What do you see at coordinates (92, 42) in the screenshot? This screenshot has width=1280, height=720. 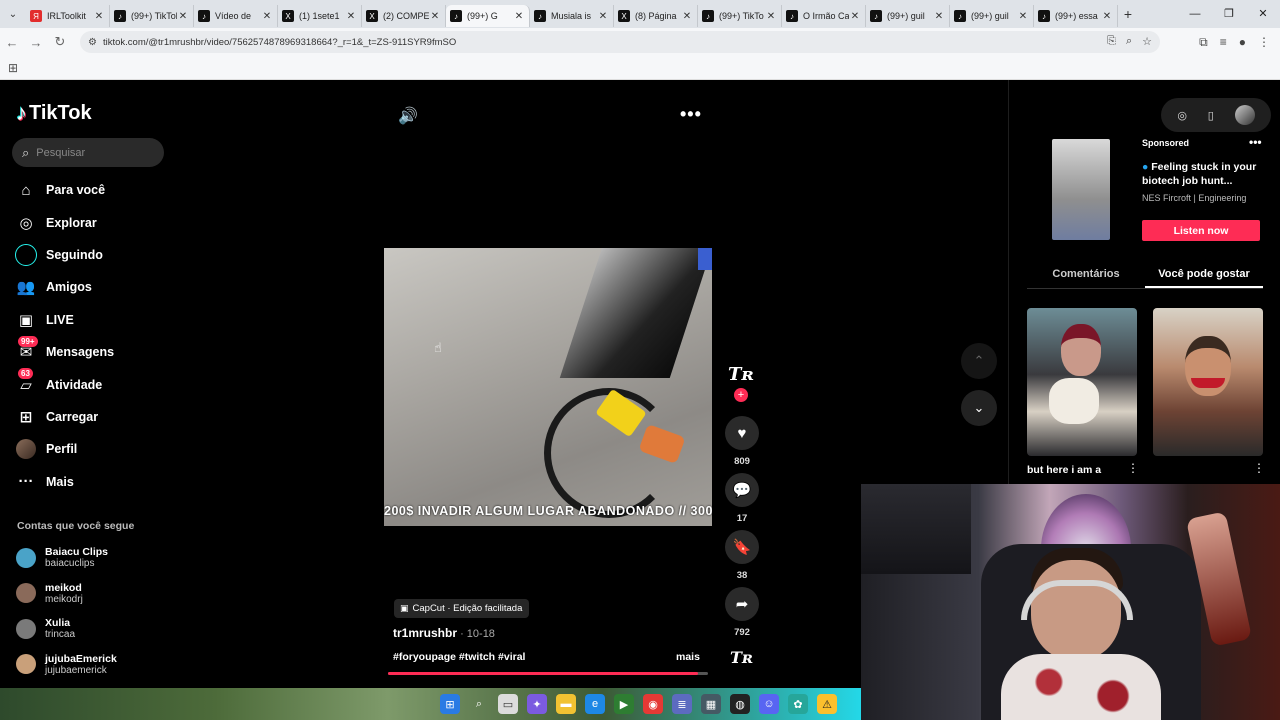 I see `site-info-icon: ⚙` at bounding box center [92, 42].